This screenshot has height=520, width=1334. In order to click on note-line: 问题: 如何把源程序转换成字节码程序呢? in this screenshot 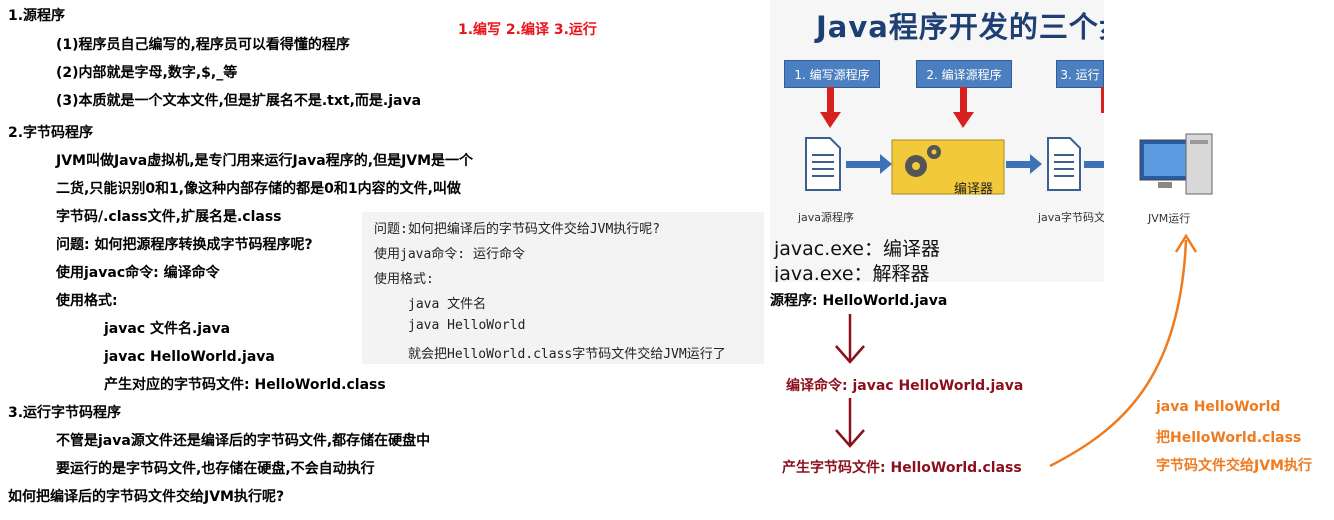, I will do `click(184, 245)`.